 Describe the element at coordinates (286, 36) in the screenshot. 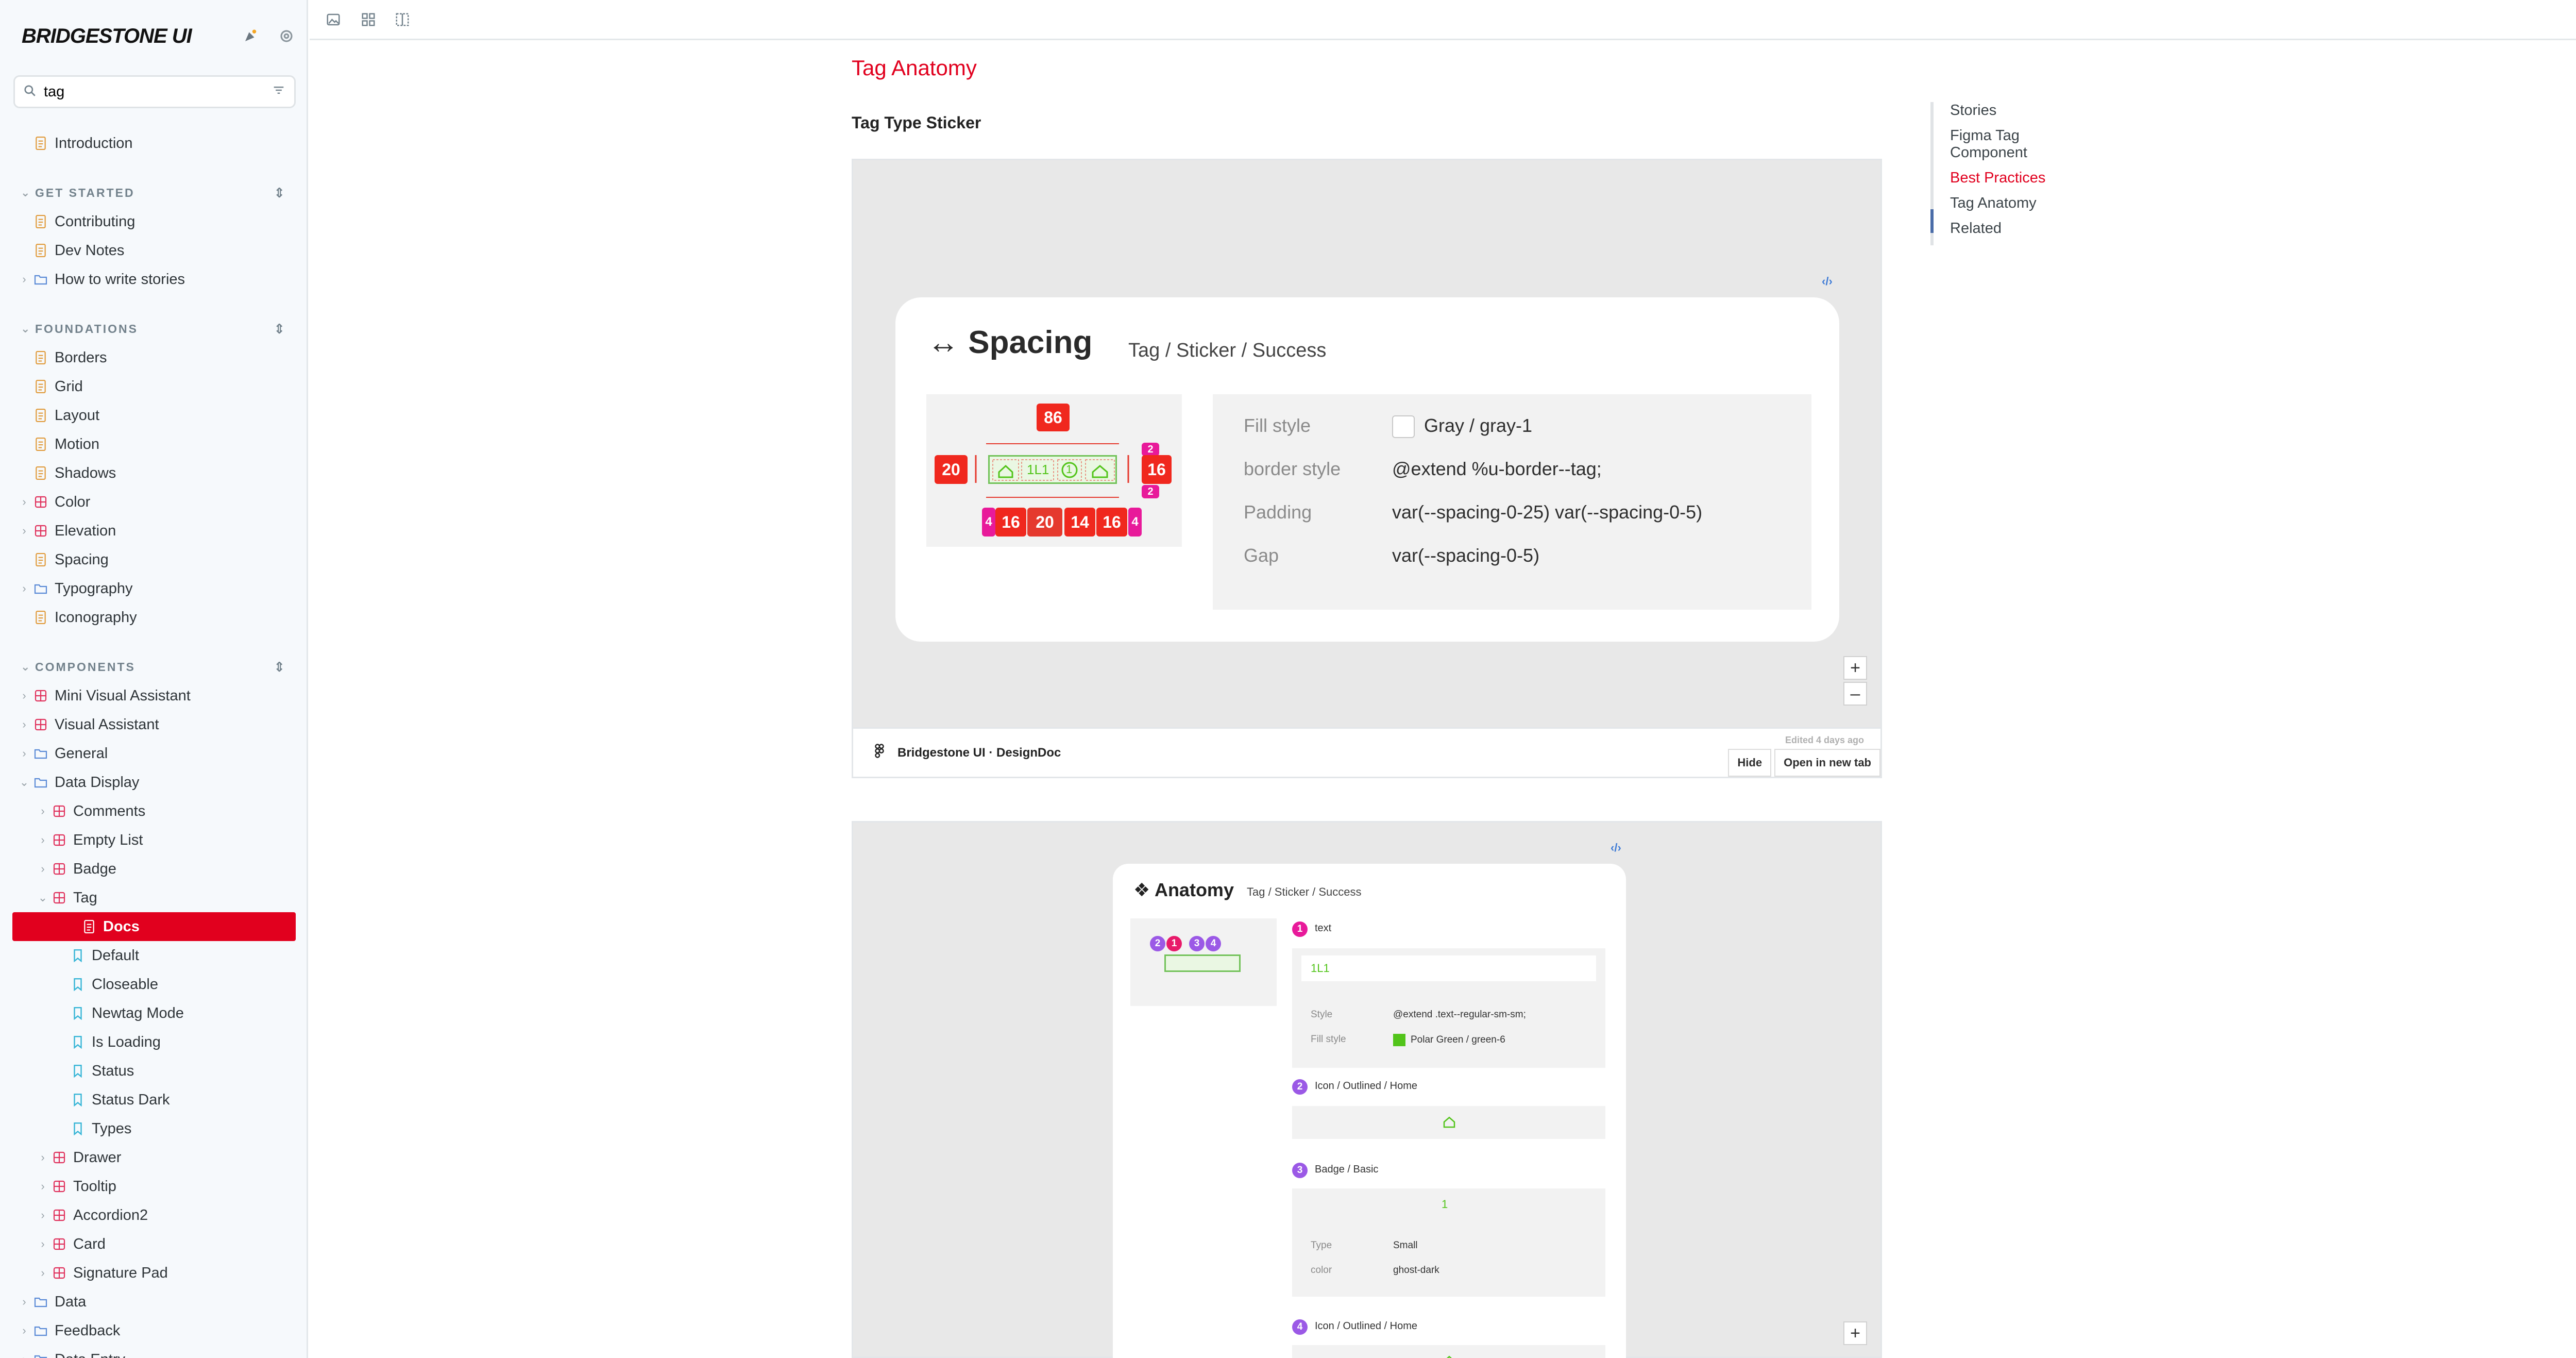

I see `settings-gear-icon` at that location.